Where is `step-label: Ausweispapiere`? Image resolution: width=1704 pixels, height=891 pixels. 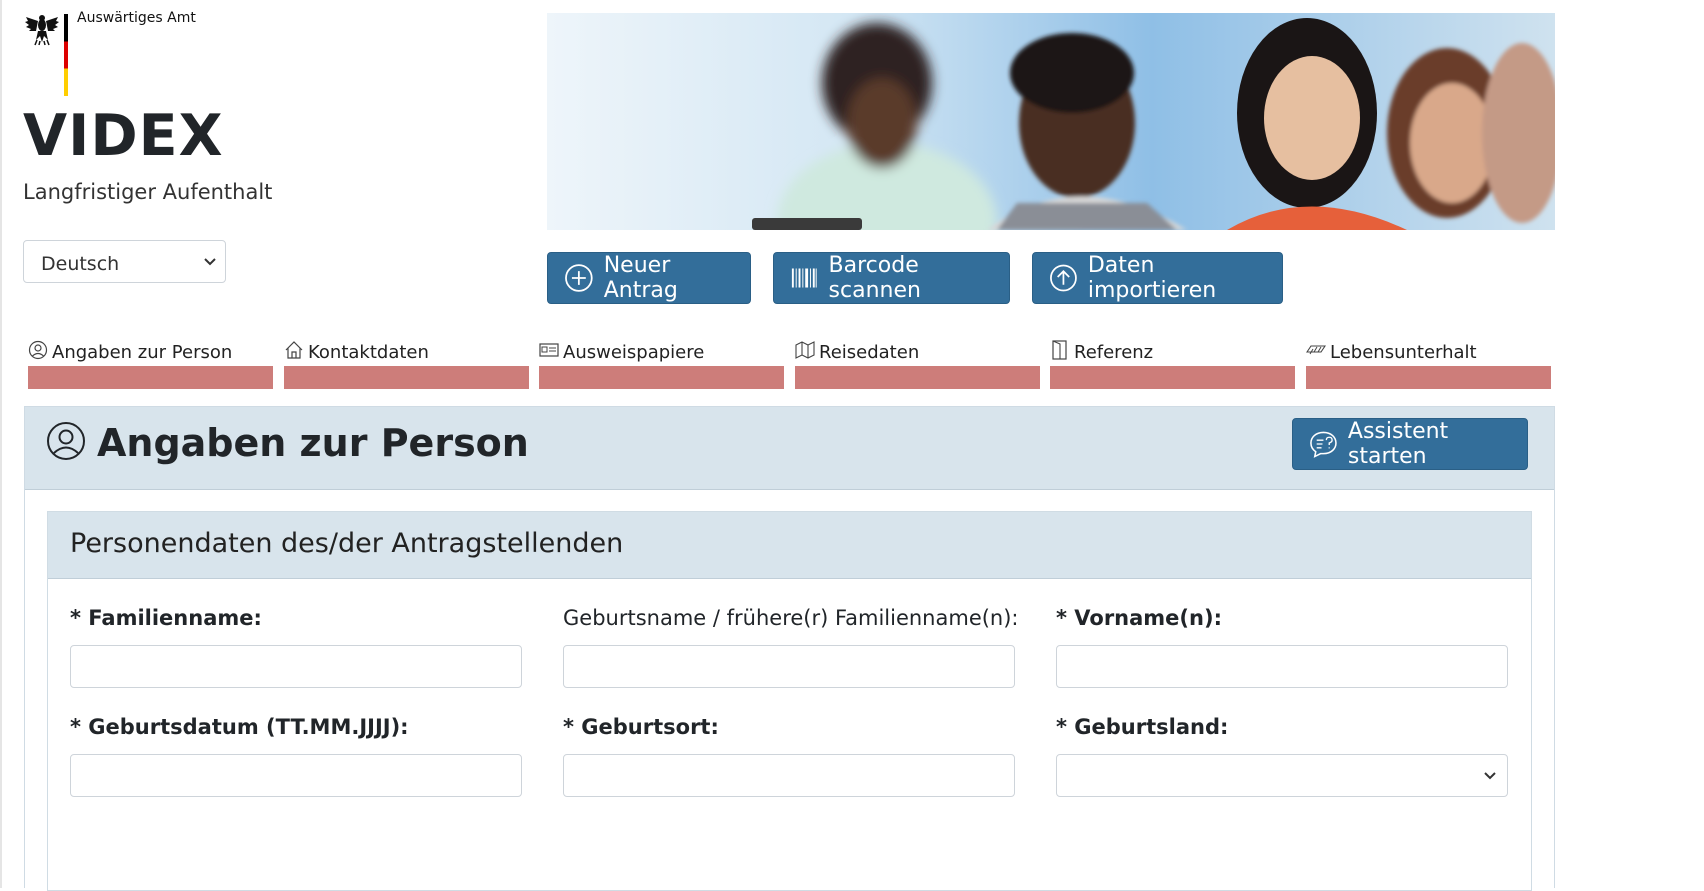
step-label: Ausweispapiere is located at coordinates (634, 352).